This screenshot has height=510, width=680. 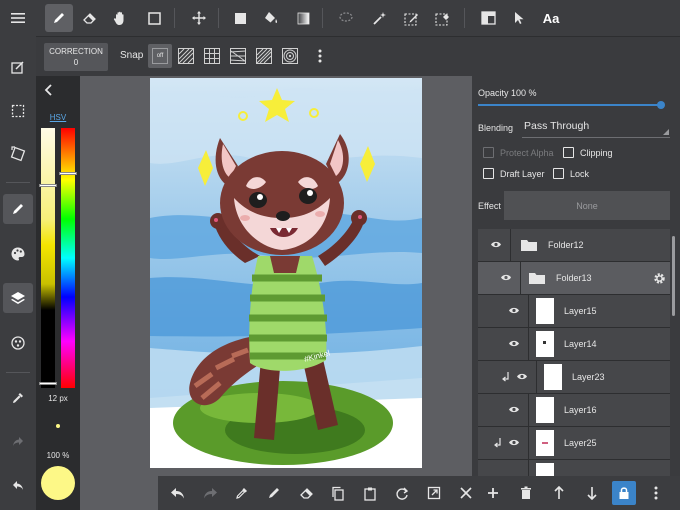 What do you see at coordinates (18, 254) in the screenshot?
I see `palette-icon` at bounding box center [18, 254].